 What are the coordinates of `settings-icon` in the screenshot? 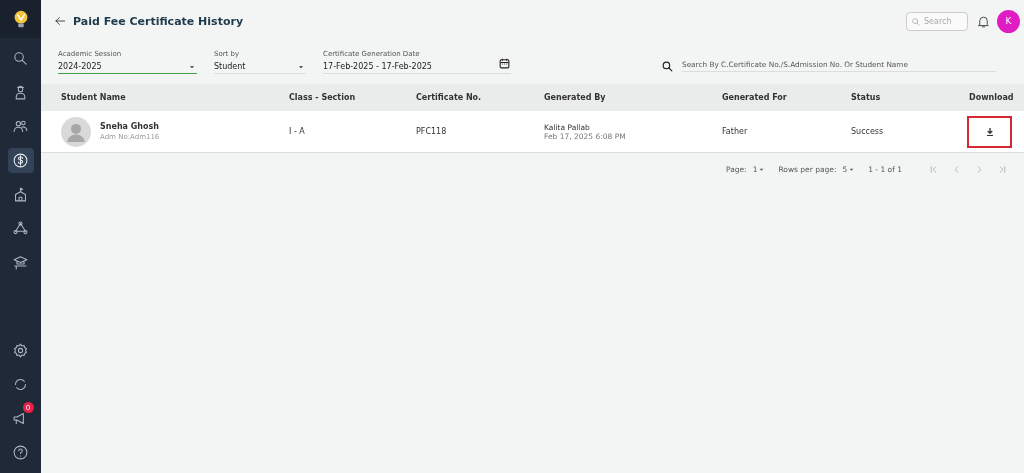 It's located at (20, 350).